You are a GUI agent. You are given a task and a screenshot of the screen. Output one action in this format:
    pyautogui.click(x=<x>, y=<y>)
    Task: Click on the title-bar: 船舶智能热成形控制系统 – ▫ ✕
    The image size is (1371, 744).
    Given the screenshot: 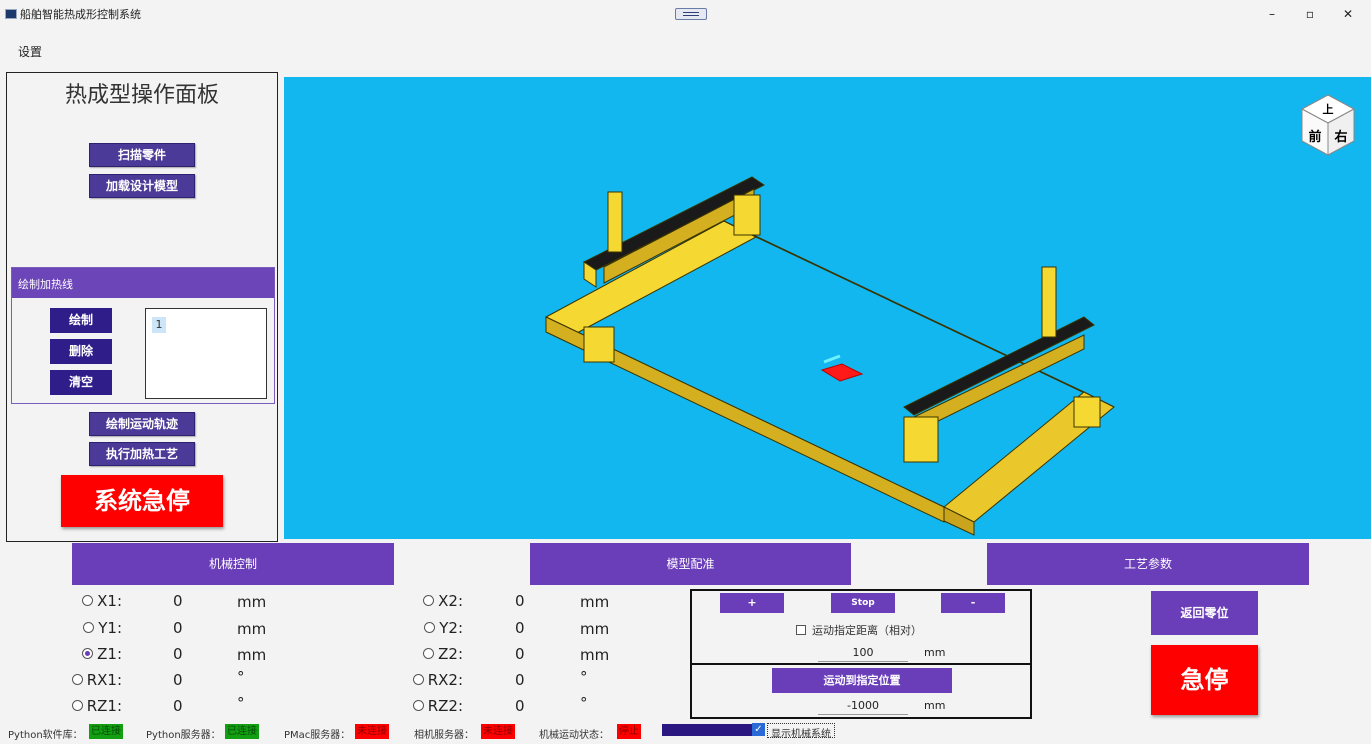 What is the action you would take?
    pyautogui.click(x=685, y=14)
    